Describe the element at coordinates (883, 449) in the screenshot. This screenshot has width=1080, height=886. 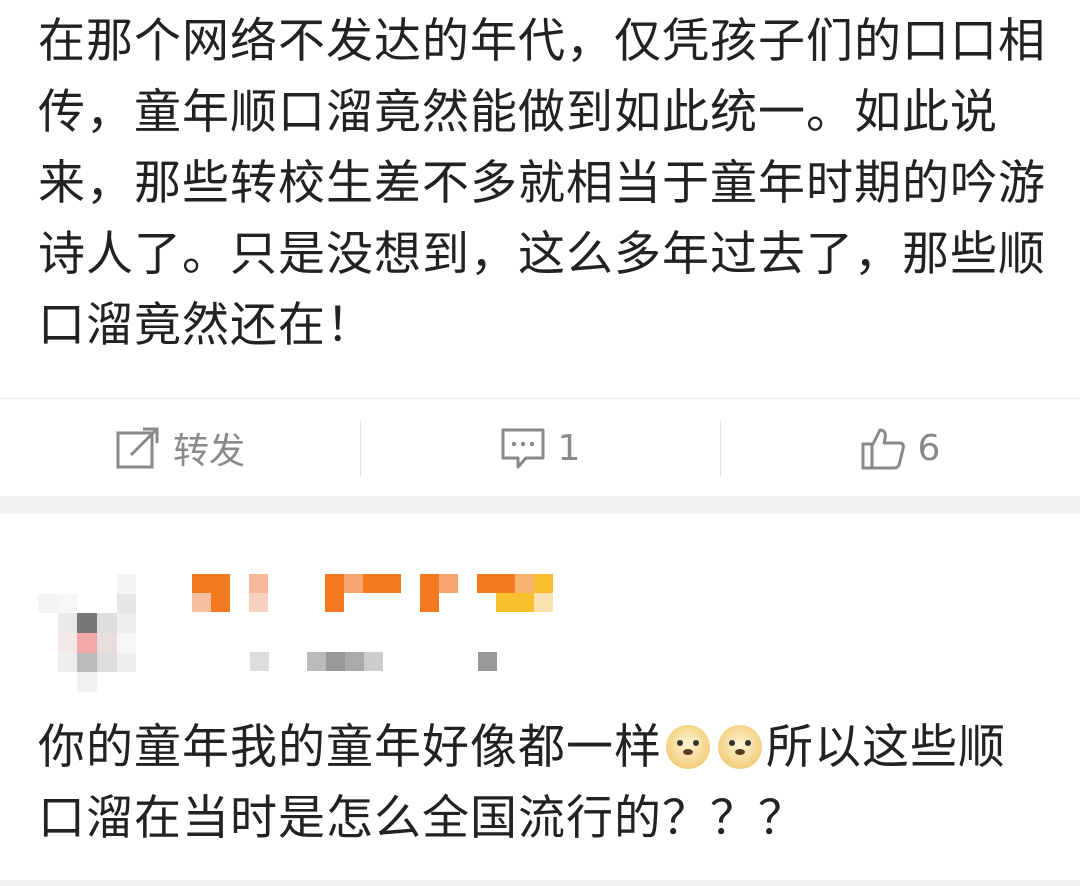
I see `thumbs-up-icon` at that location.